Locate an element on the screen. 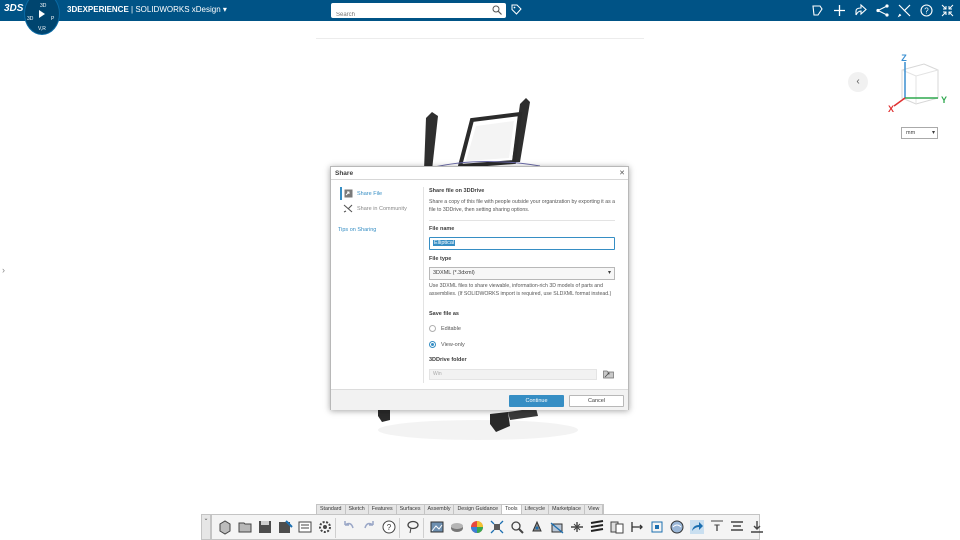  z-axis-label: Z is located at coordinates (904, 58).